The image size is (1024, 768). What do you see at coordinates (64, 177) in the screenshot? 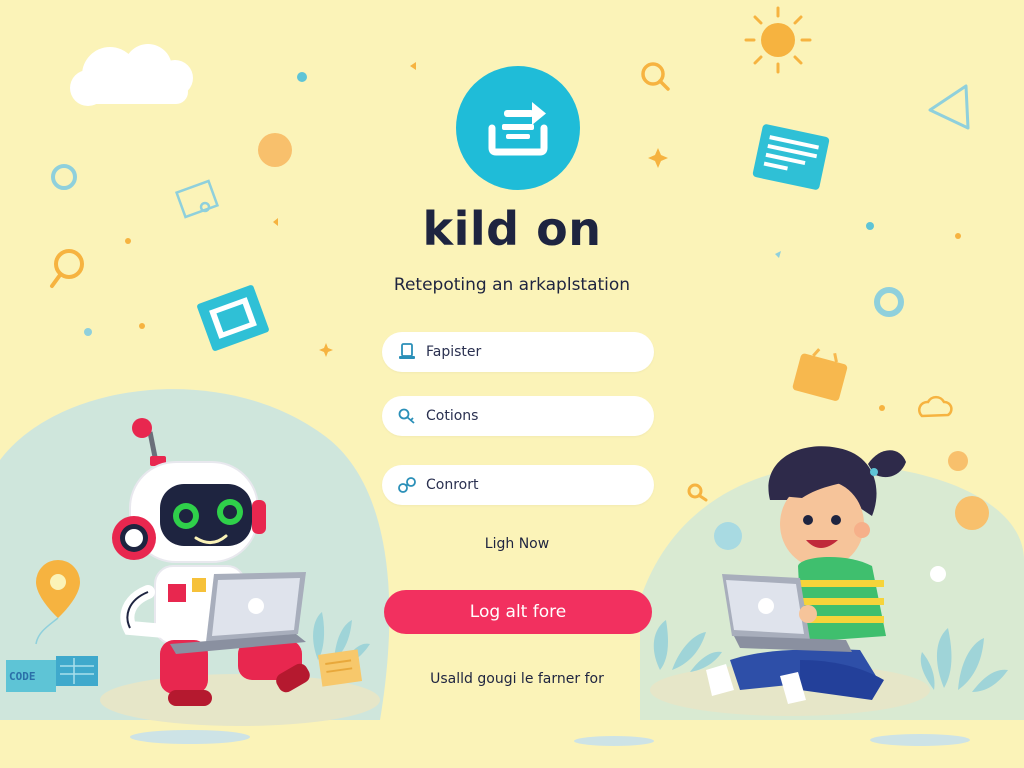
I see `ring-icon` at bounding box center [64, 177].